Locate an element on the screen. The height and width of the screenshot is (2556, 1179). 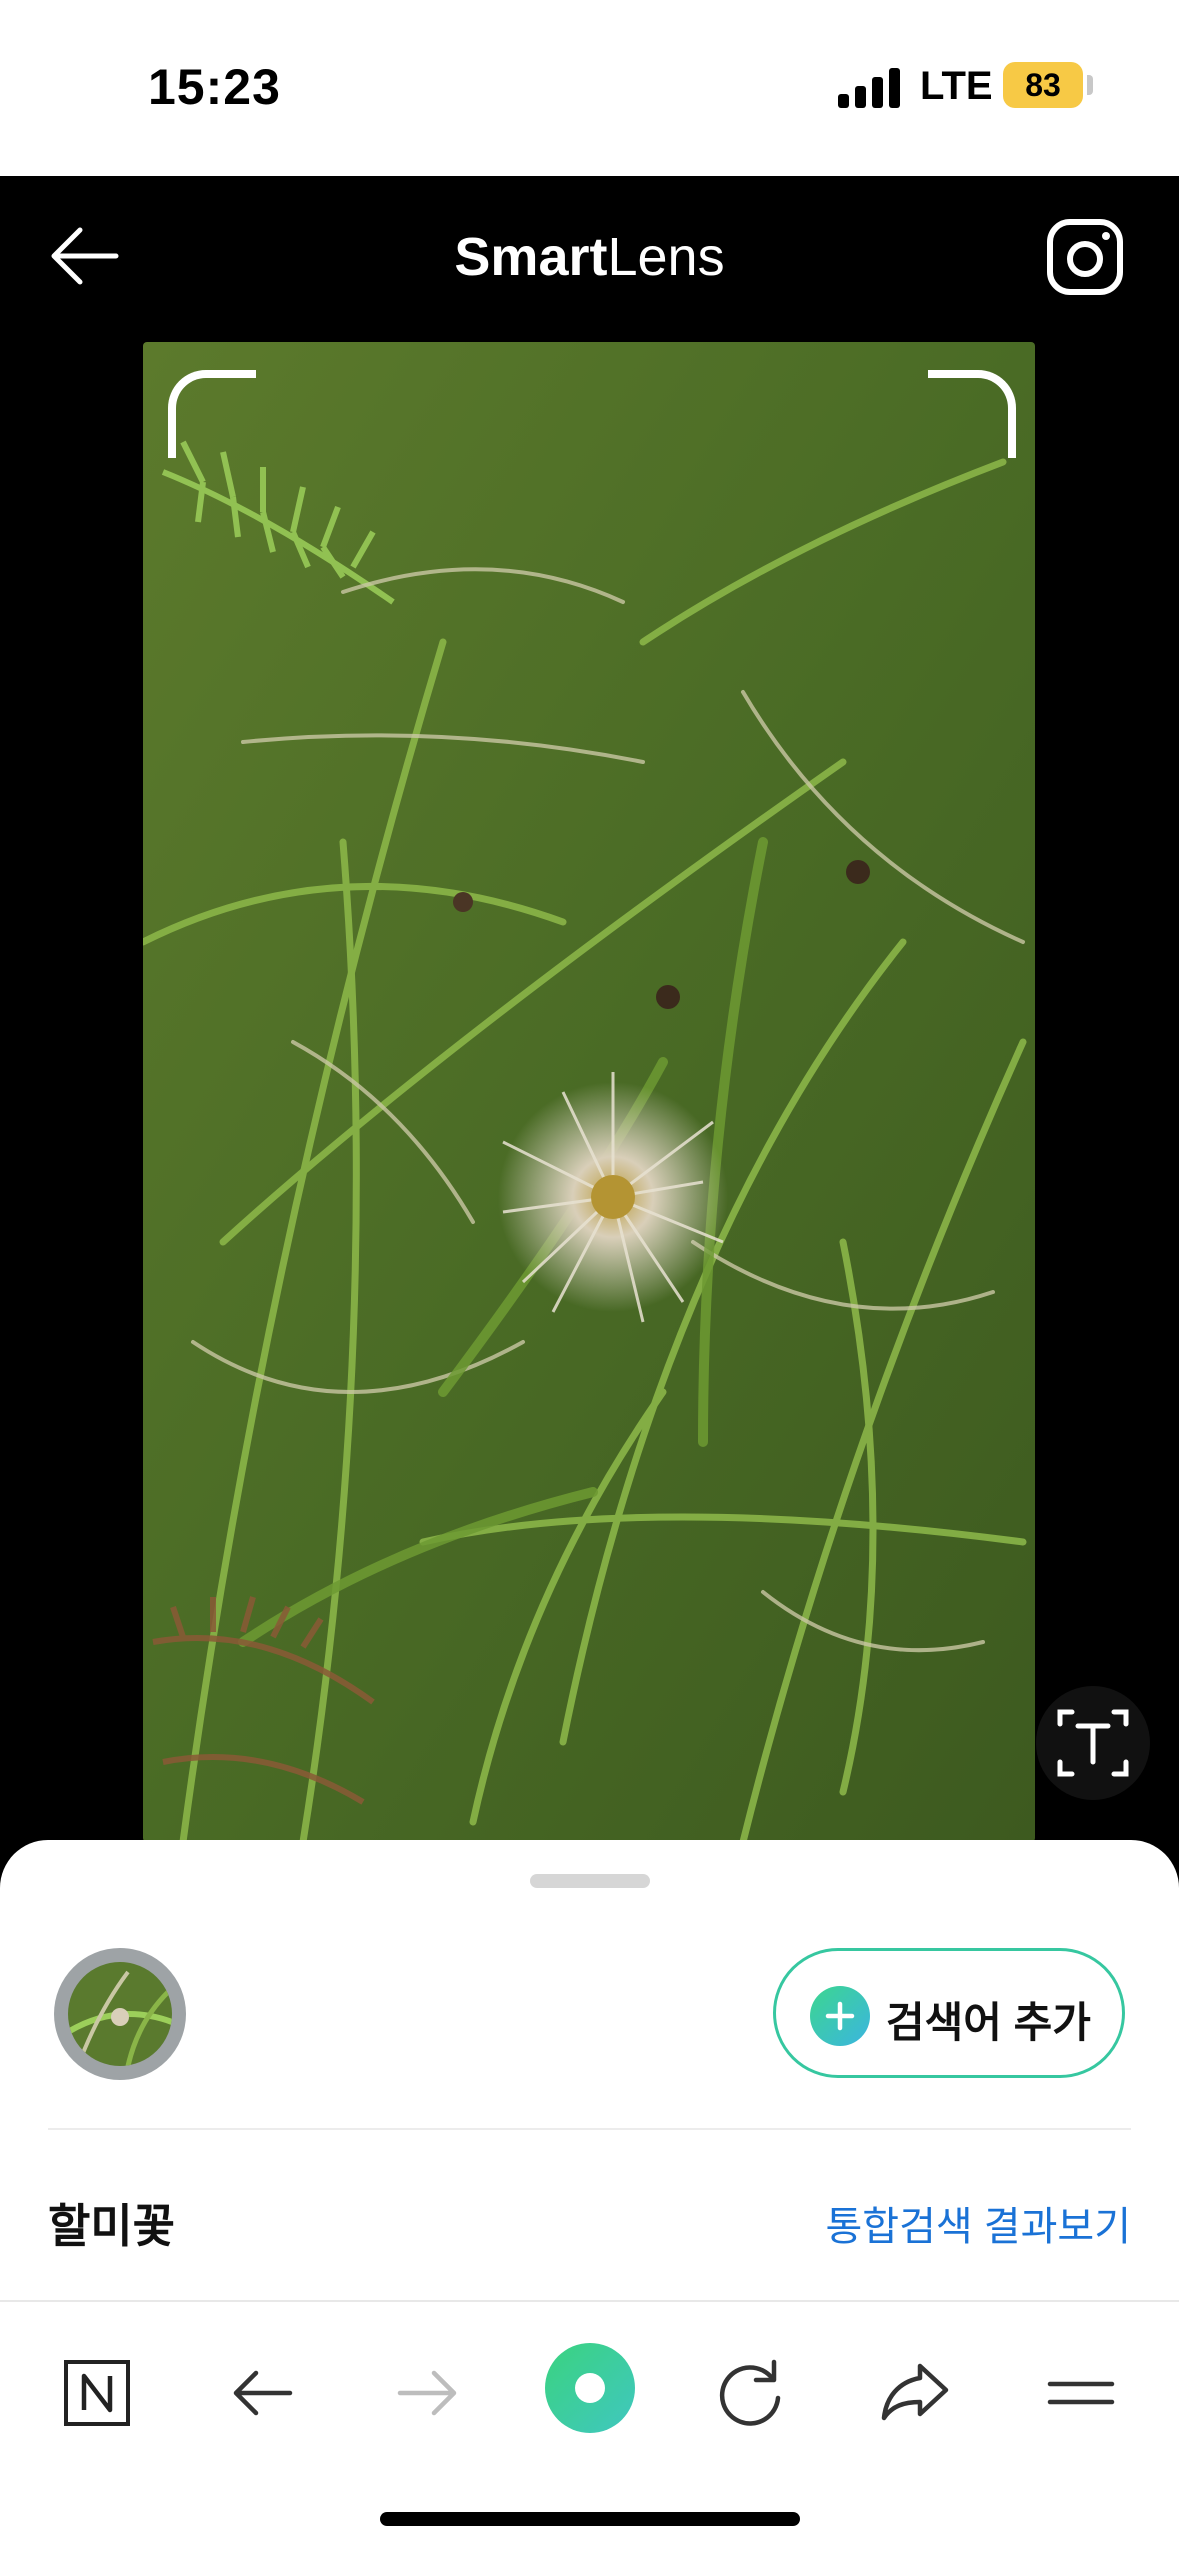
home-indicator is located at coordinates (590, 2519).